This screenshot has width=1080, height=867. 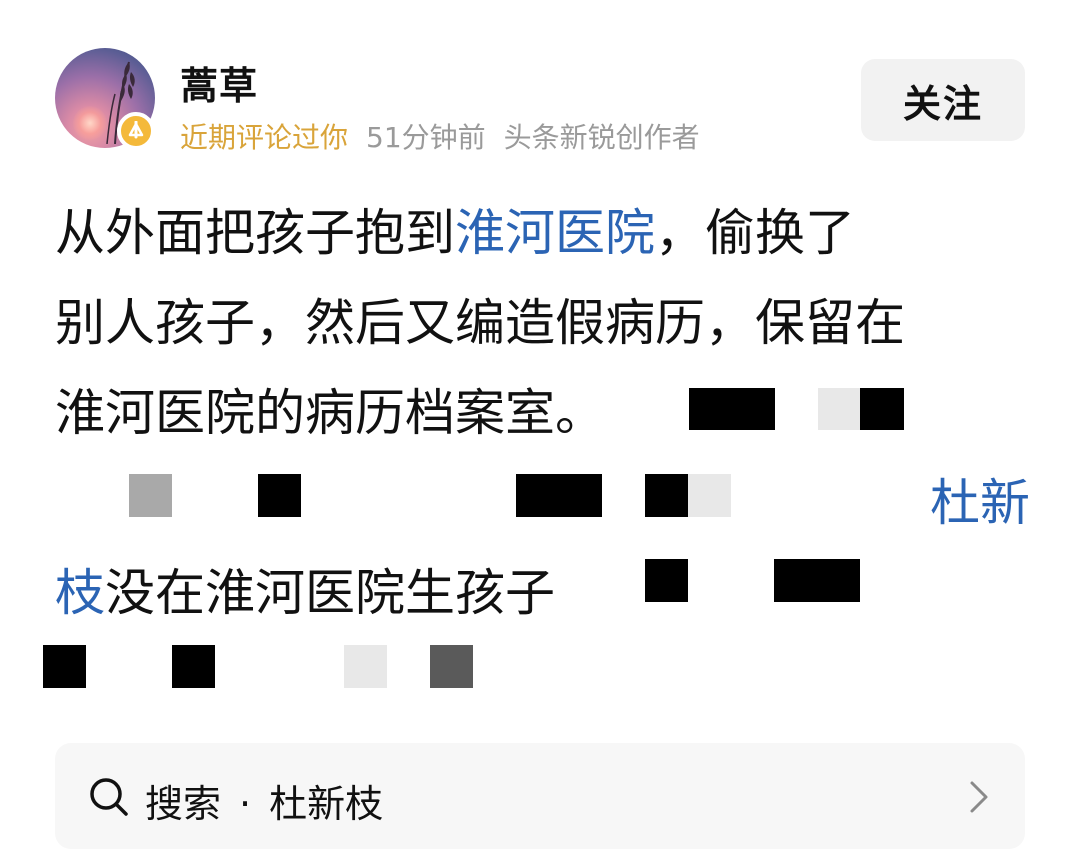 What do you see at coordinates (219, 82) in the screenshot?
I see `author-name: 蒿草` at bounding box center [219, 82].